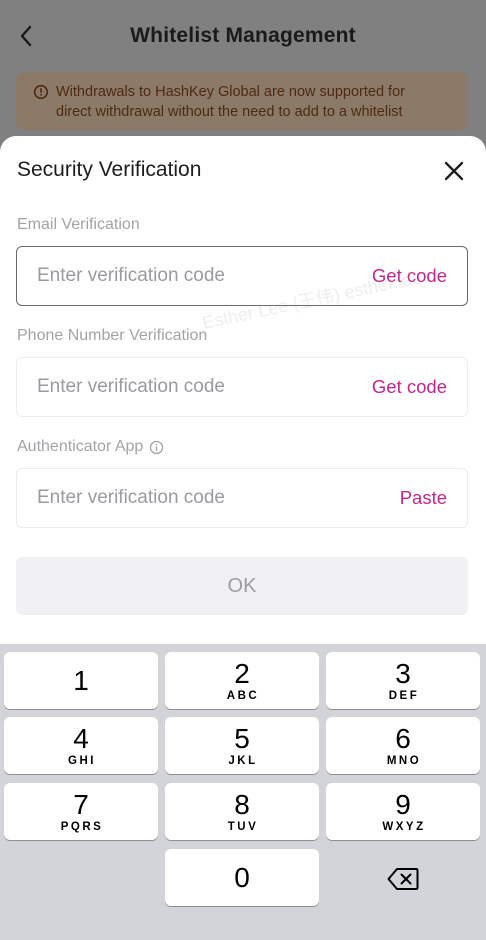 This screenshot has width=486, height=940. What do you see at coordinates (80, 446) in the screenshot?
I see `authenticator-app-label-text: Authenticator App` at bounding box center [80, 446].